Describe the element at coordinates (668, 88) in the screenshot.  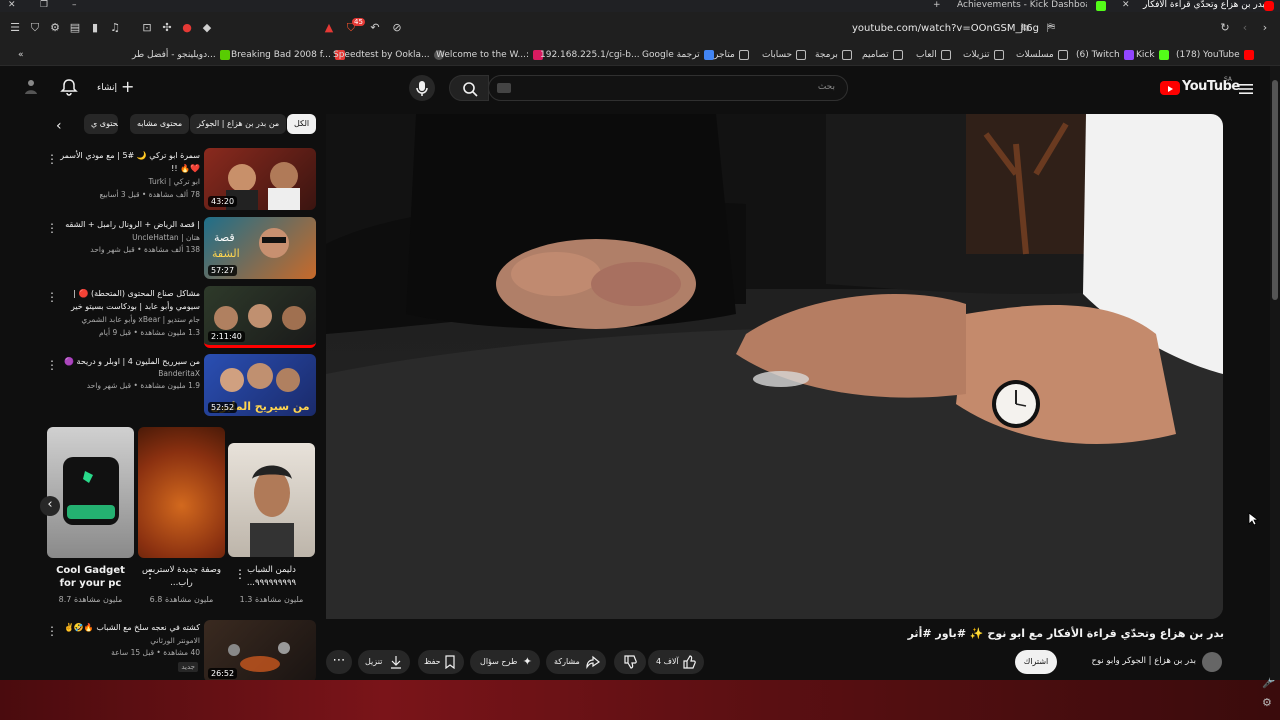
I see `search-input: بحث` at that location.